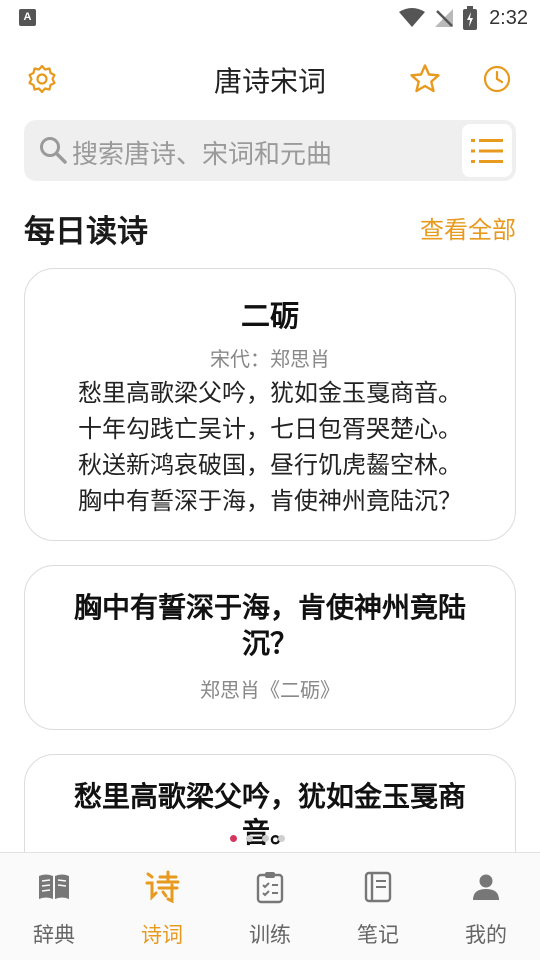 This screenshot has height=960, width=540. I want to click on history-button, so click(497, 79).